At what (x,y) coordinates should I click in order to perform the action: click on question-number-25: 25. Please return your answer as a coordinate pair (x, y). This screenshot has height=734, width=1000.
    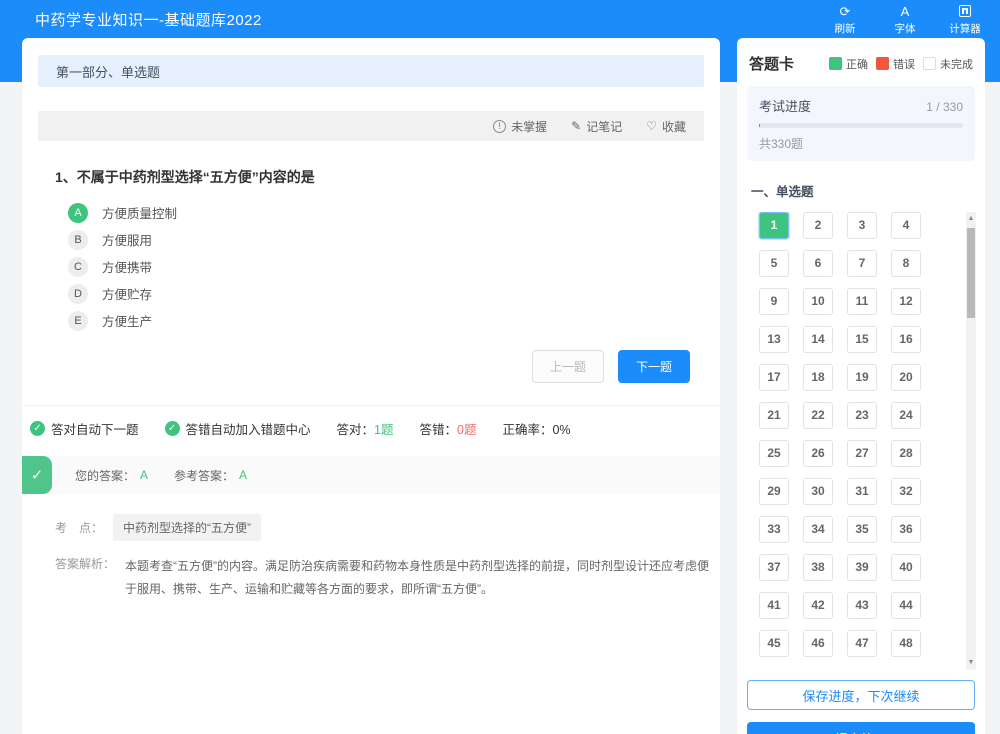
    Looking at the image, I should click on (774, 453).